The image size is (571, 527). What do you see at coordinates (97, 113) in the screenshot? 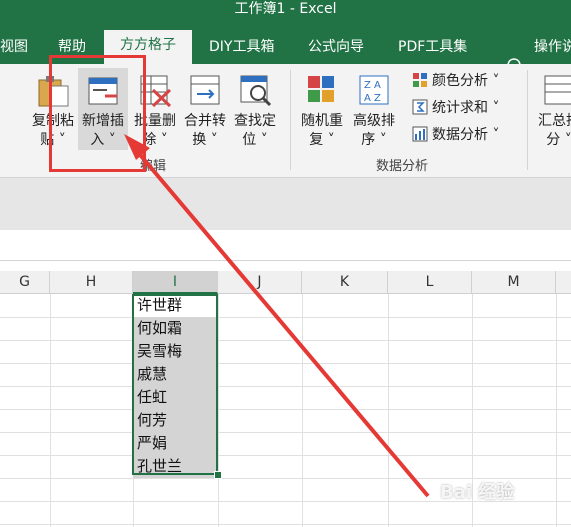
I see `annotation-highlight-box` at bounding box center [97, 113].